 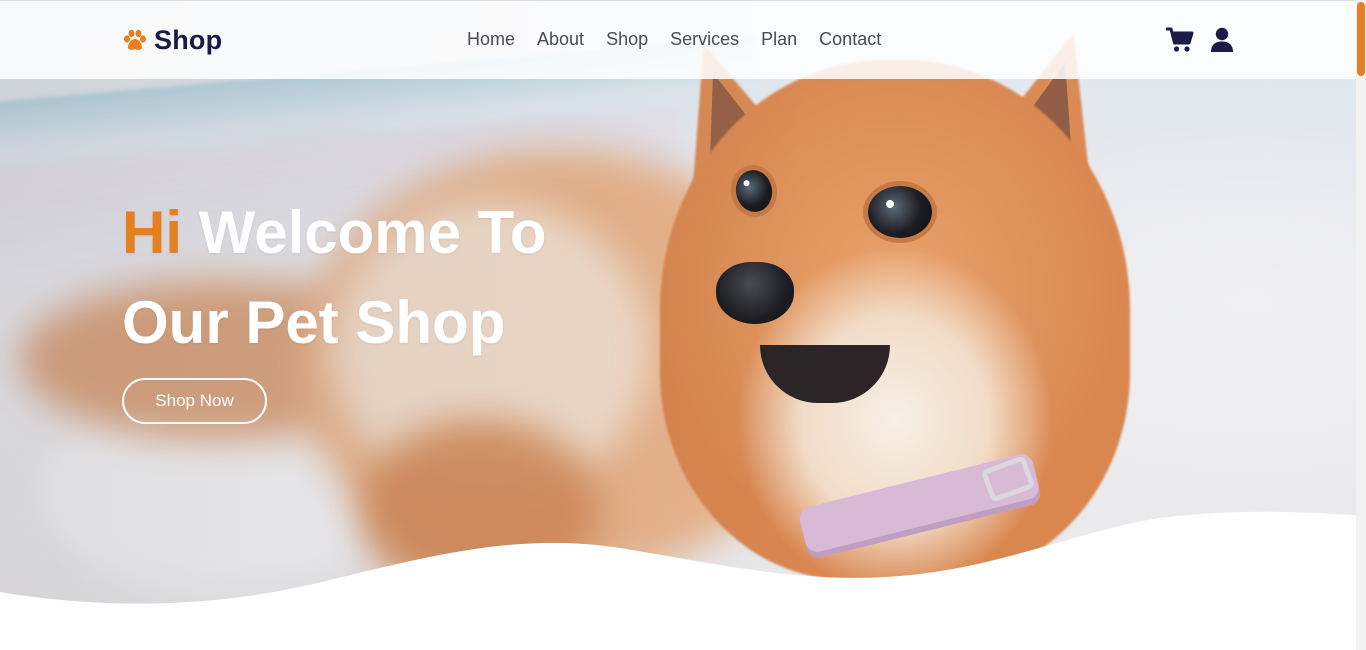 What do you see at coordinates (491, 39) in the screenshot?
I see `nav-link-home: Home` at bounding box center [491, 39].